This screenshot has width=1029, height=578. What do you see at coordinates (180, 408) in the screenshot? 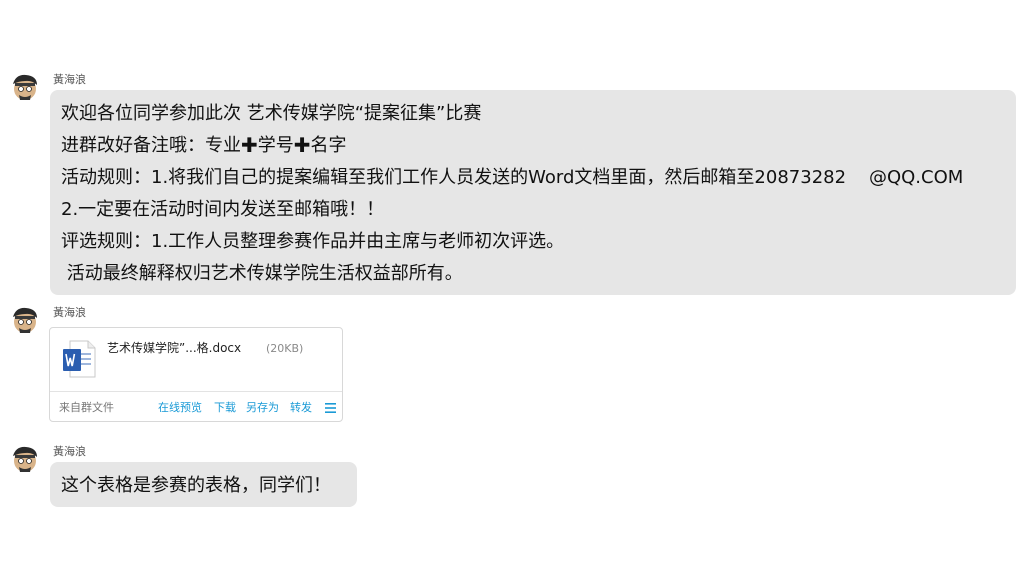
I see `preview-link: 在线预览` at bounding box center [180, 408].